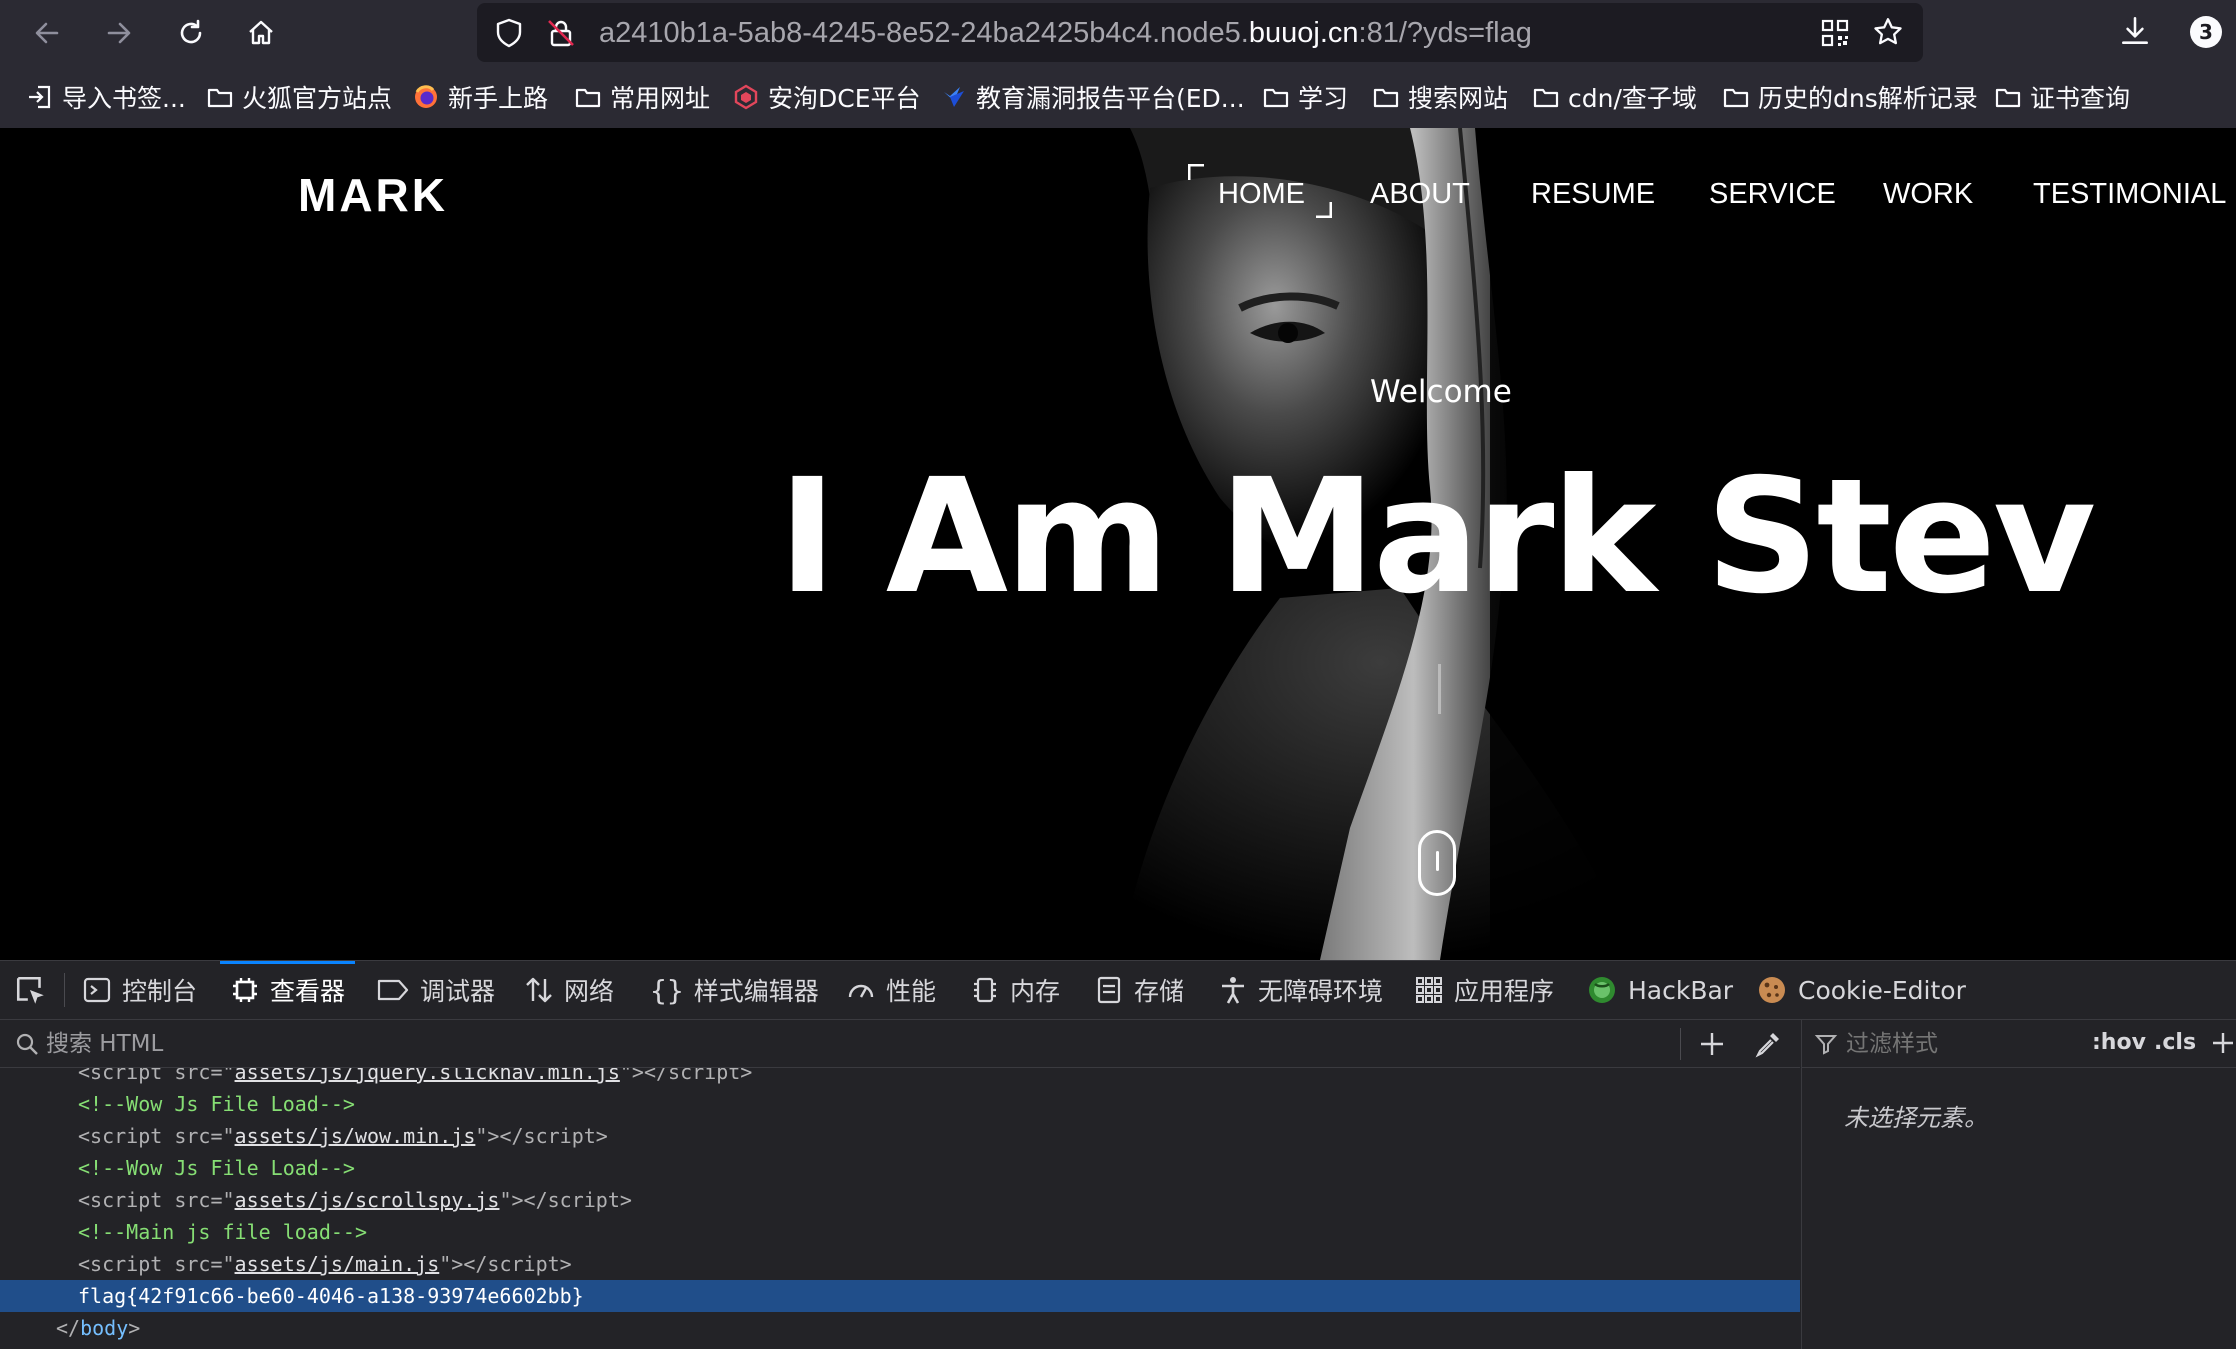  I want to click on script-src-link: assets/js/main.js, so click(337, 1264).